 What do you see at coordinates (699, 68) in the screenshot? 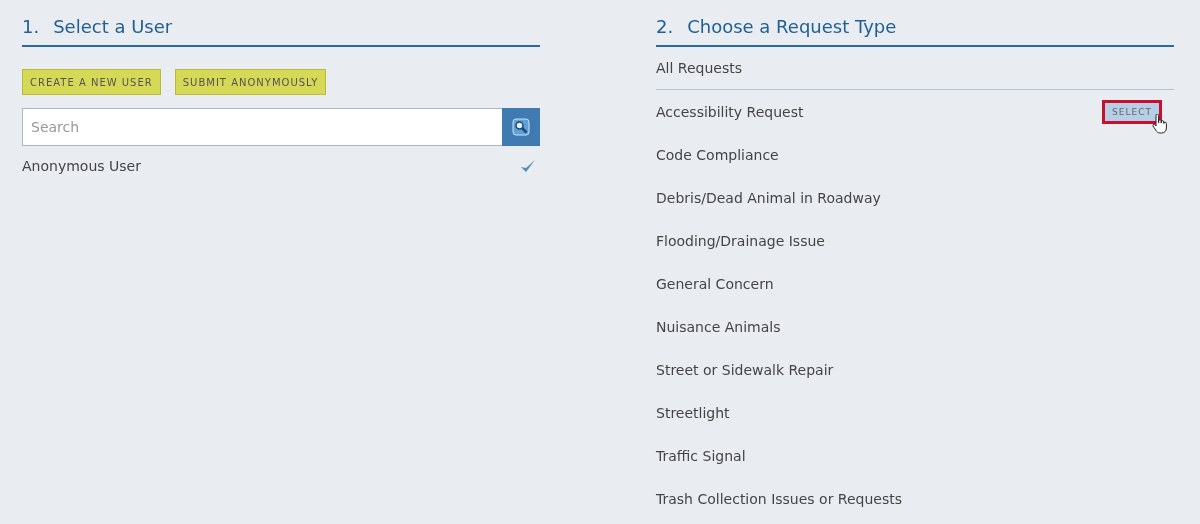
I see `request-type: All Requests` at bounding box center [699, 68].